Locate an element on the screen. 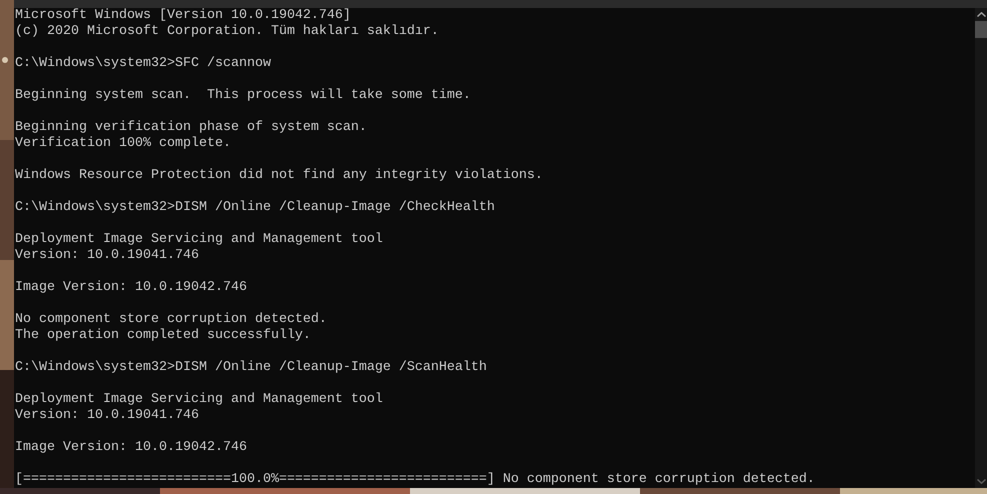  console-line: C:\Windows\system32>SFC /scannow is located at coordinates (143, 64).